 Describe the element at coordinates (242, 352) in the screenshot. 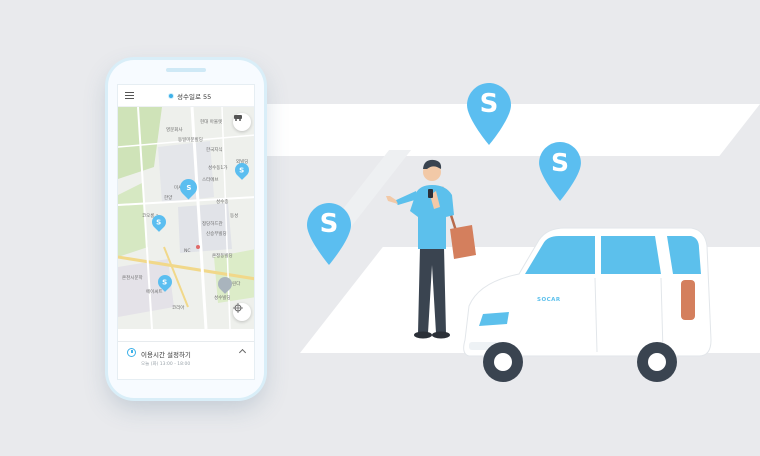

I see `chevron-up-icon` at that location.